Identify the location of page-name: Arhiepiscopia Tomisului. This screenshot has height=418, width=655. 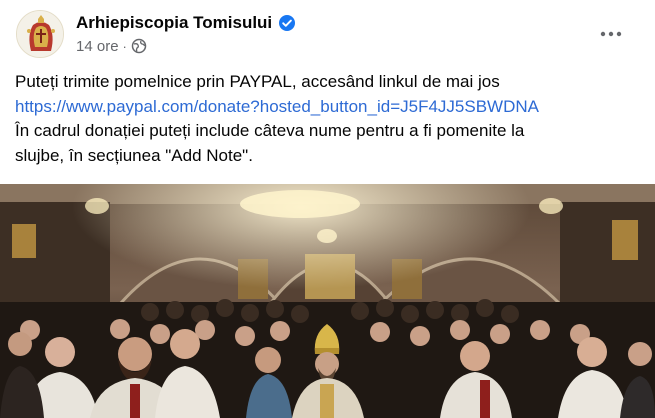
(174, 23).